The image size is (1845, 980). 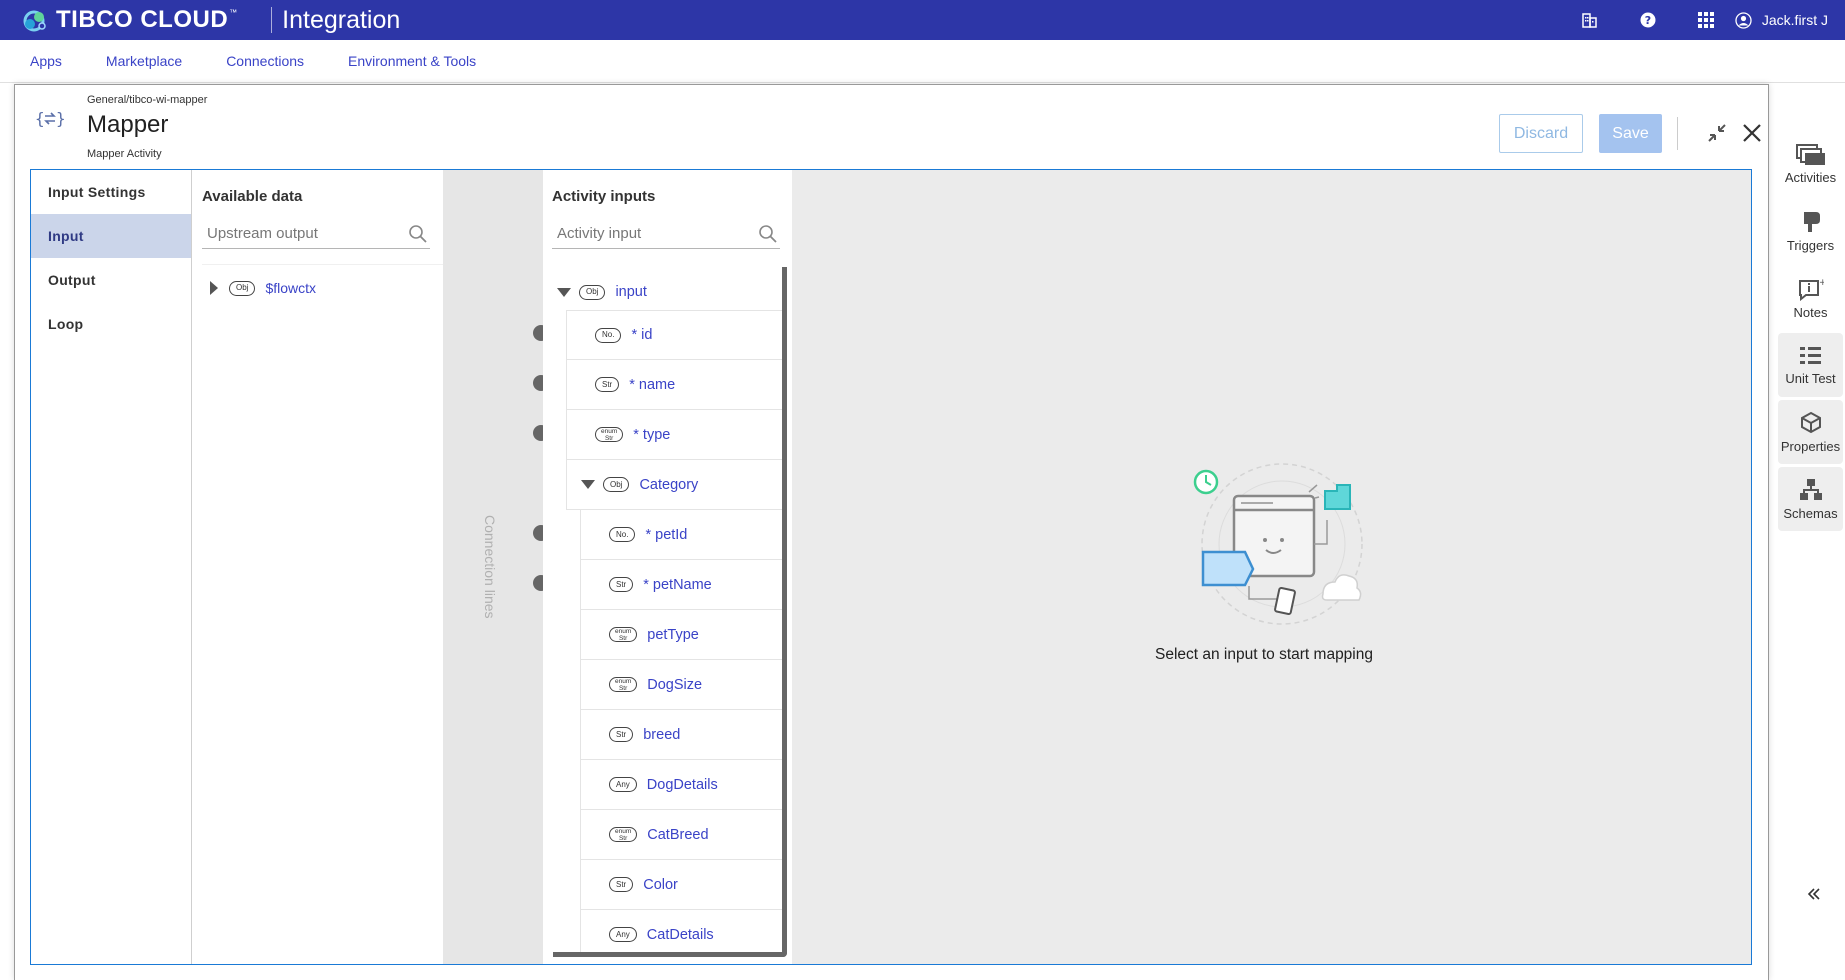 I want to click on brand-trademark: ™, so click(x=233, y=12).